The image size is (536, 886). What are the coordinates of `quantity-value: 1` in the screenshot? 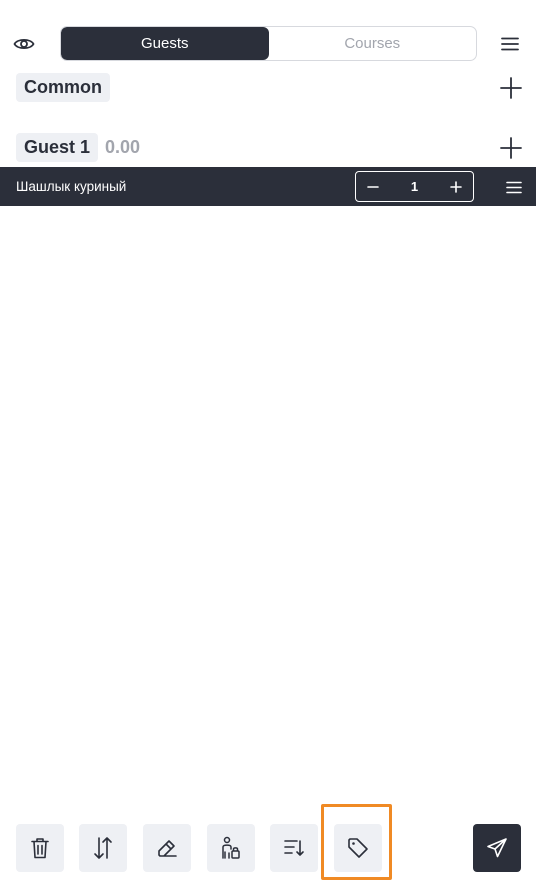 It's located at (414, 186).